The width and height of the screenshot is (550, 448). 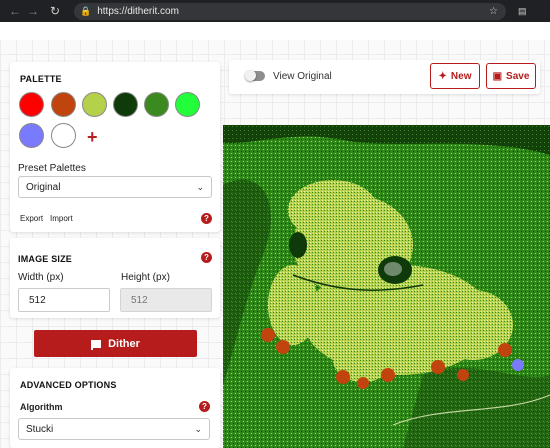 What do you see at coordinates (275, 31) in the screenshot?
I see `app-top-strip` at bounding box center [275, 31].